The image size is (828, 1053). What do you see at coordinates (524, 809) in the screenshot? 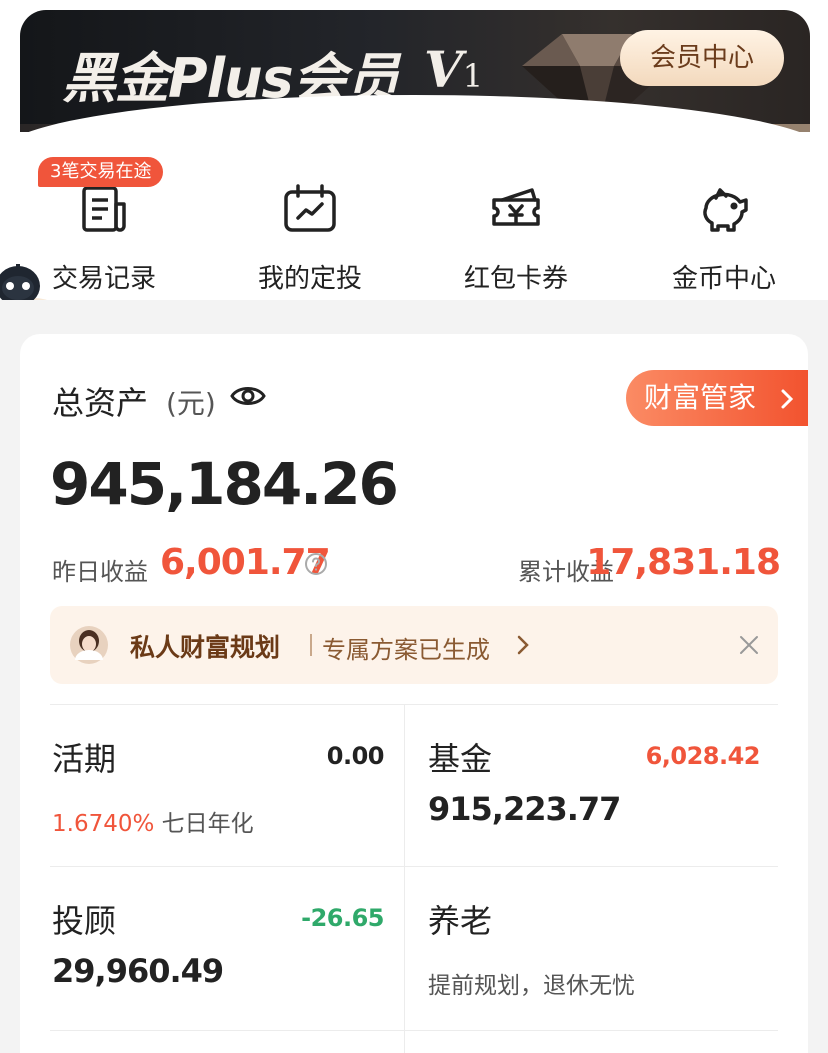
I see `product-amount: 915,223.77` at bounding box center [524, 809].